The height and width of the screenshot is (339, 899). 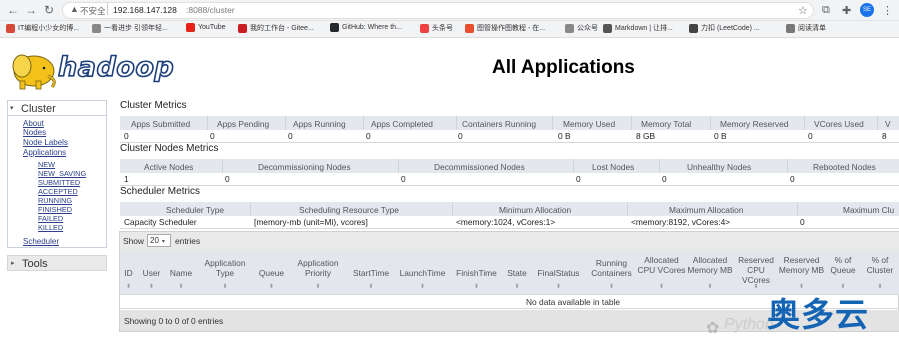 I want to click on nodes_metrics-header-cell: Active Nodes, so click(x=169, y=167).